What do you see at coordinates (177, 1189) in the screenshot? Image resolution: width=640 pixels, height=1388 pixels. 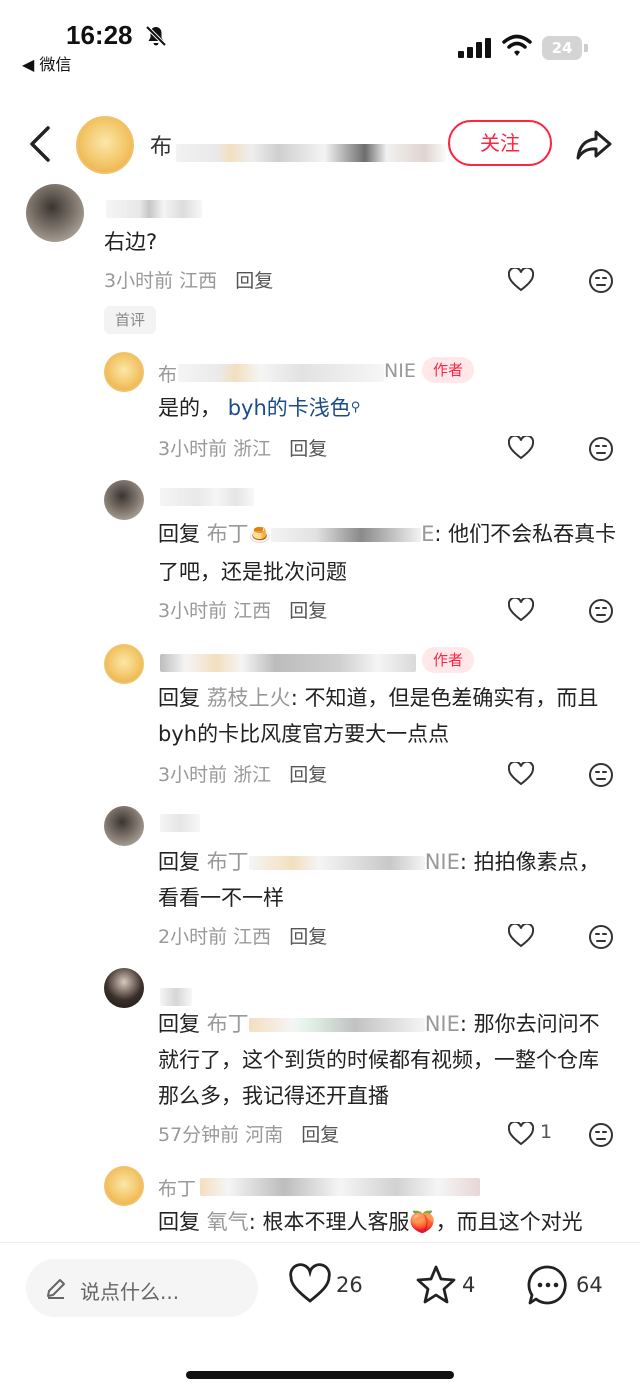 I see `reply-nick: 布丁` at bounding box center [177, 1189].